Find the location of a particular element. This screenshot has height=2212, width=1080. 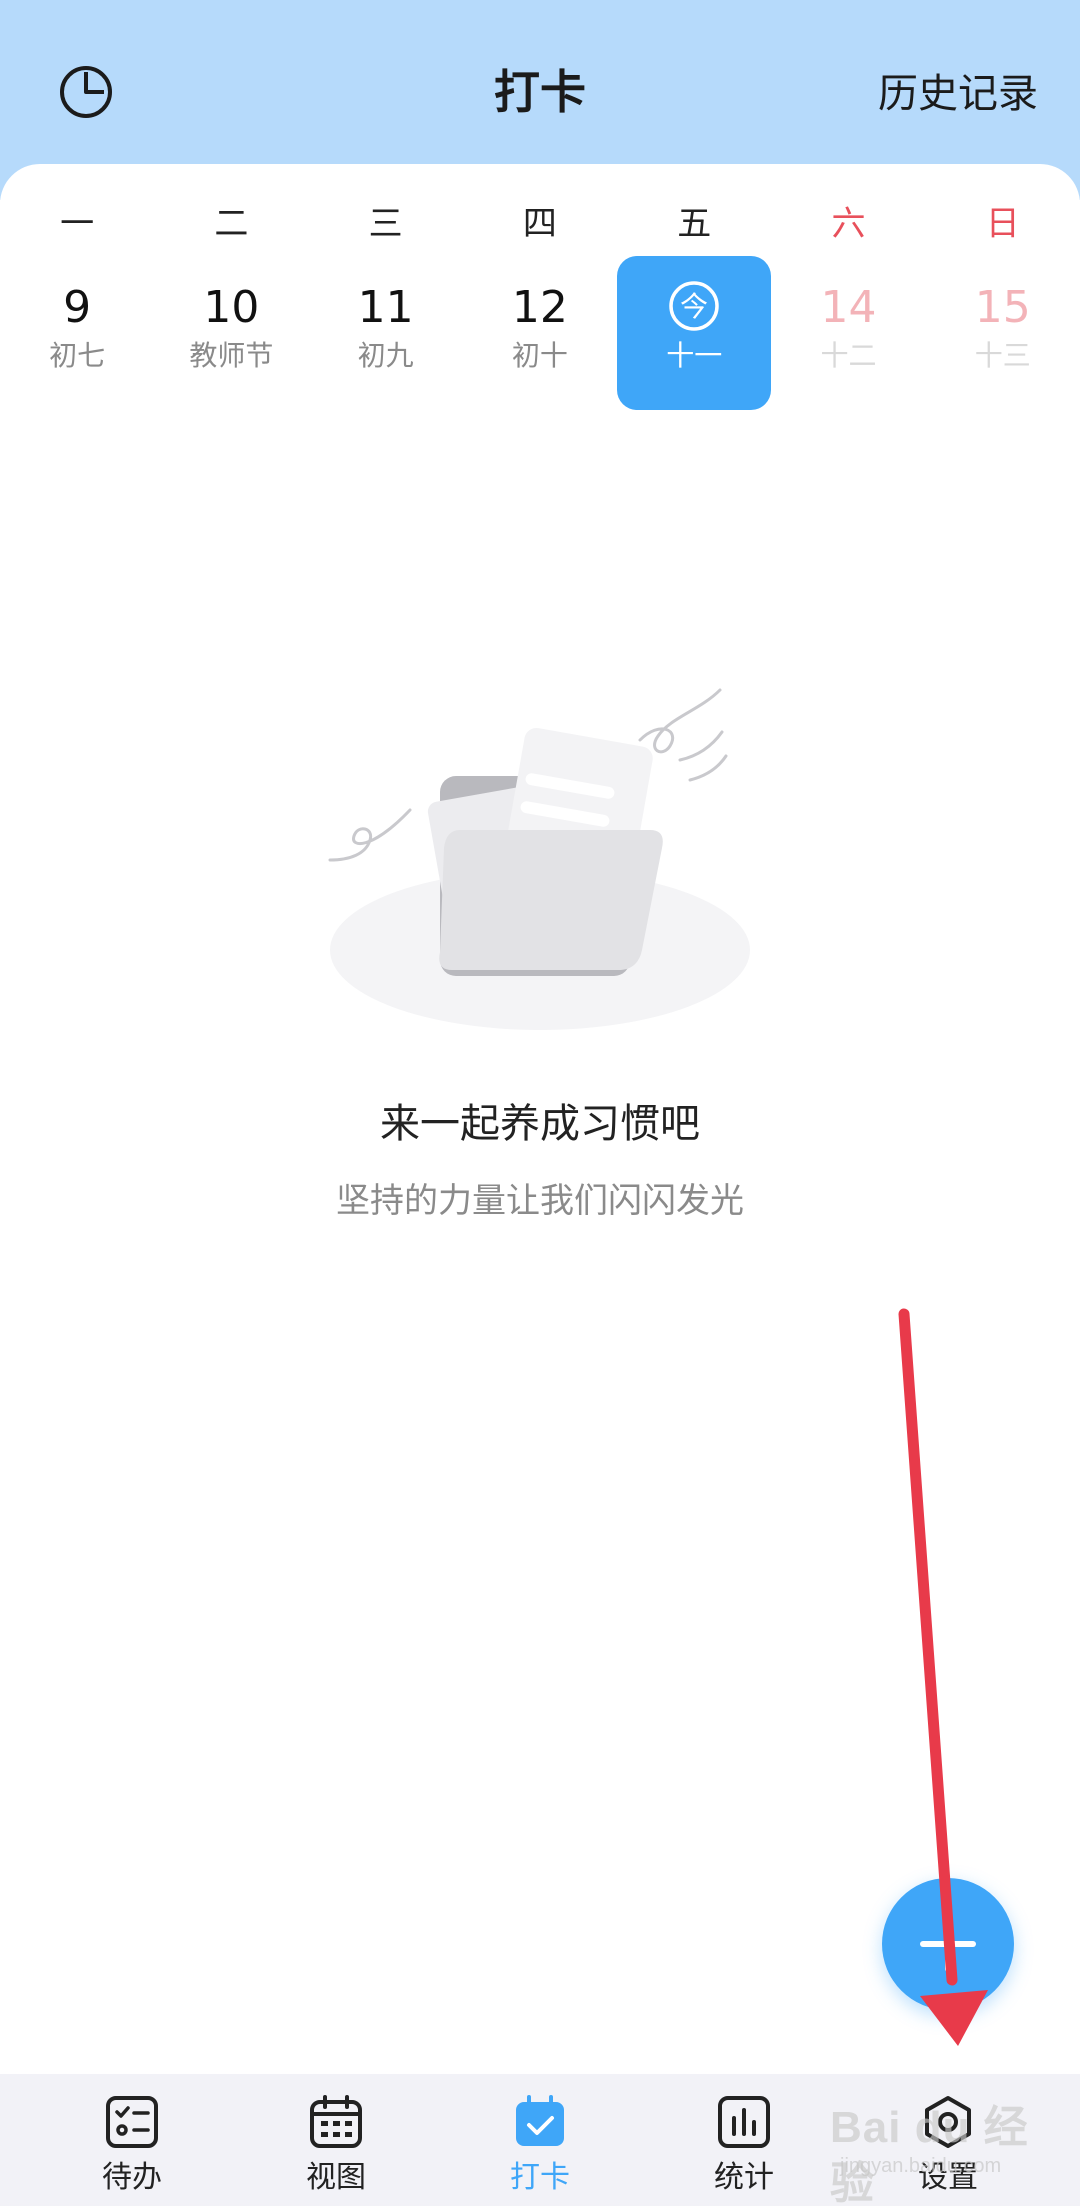

add-habit-button is located at coordinates (948, 1944).